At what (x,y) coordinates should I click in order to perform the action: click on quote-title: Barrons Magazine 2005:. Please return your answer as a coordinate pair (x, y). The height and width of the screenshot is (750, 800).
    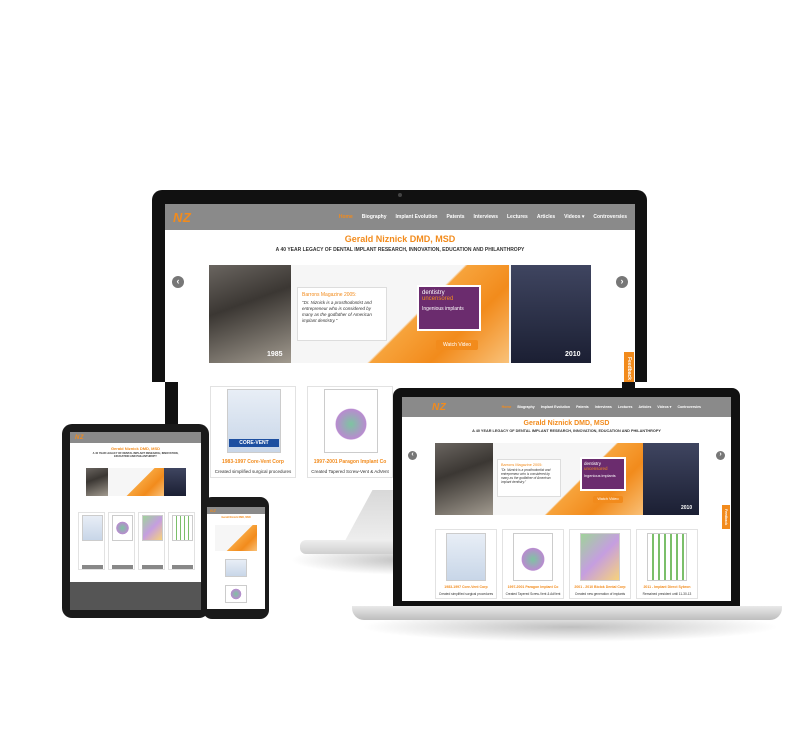
    Looking at the image, I should click on (329, 295).